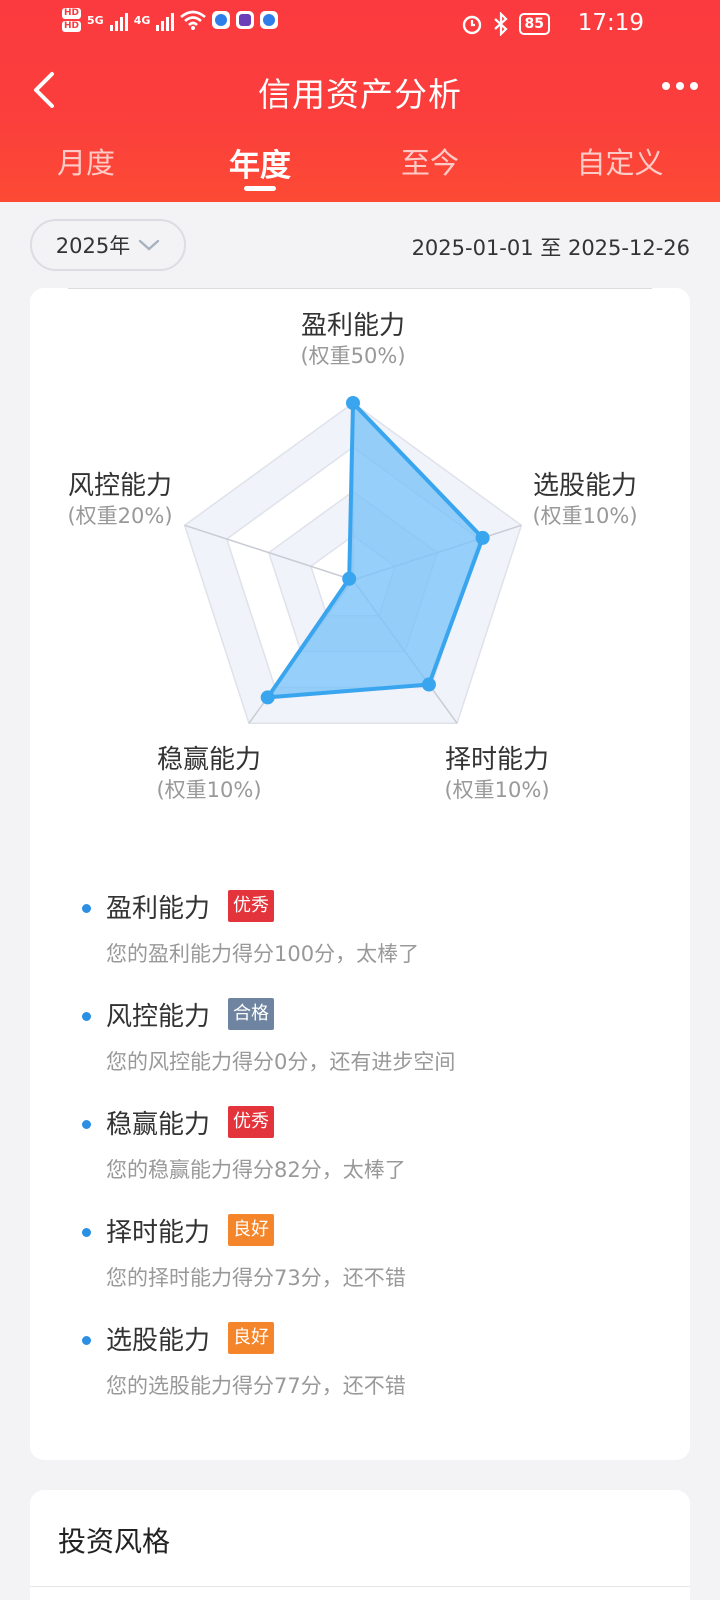 This screenshot has width=720, height=1600. Describe the element at coordinates (610, 23) in the screenshot. I see `status-time: 17:19` at that location.